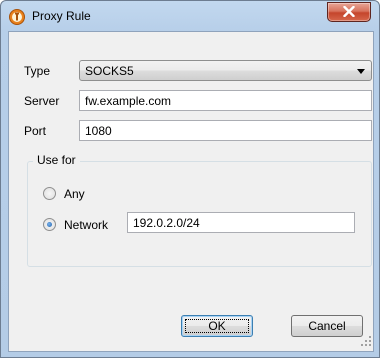 The image size is (380, 358). I want to click on close-icon, so click(349, 11).